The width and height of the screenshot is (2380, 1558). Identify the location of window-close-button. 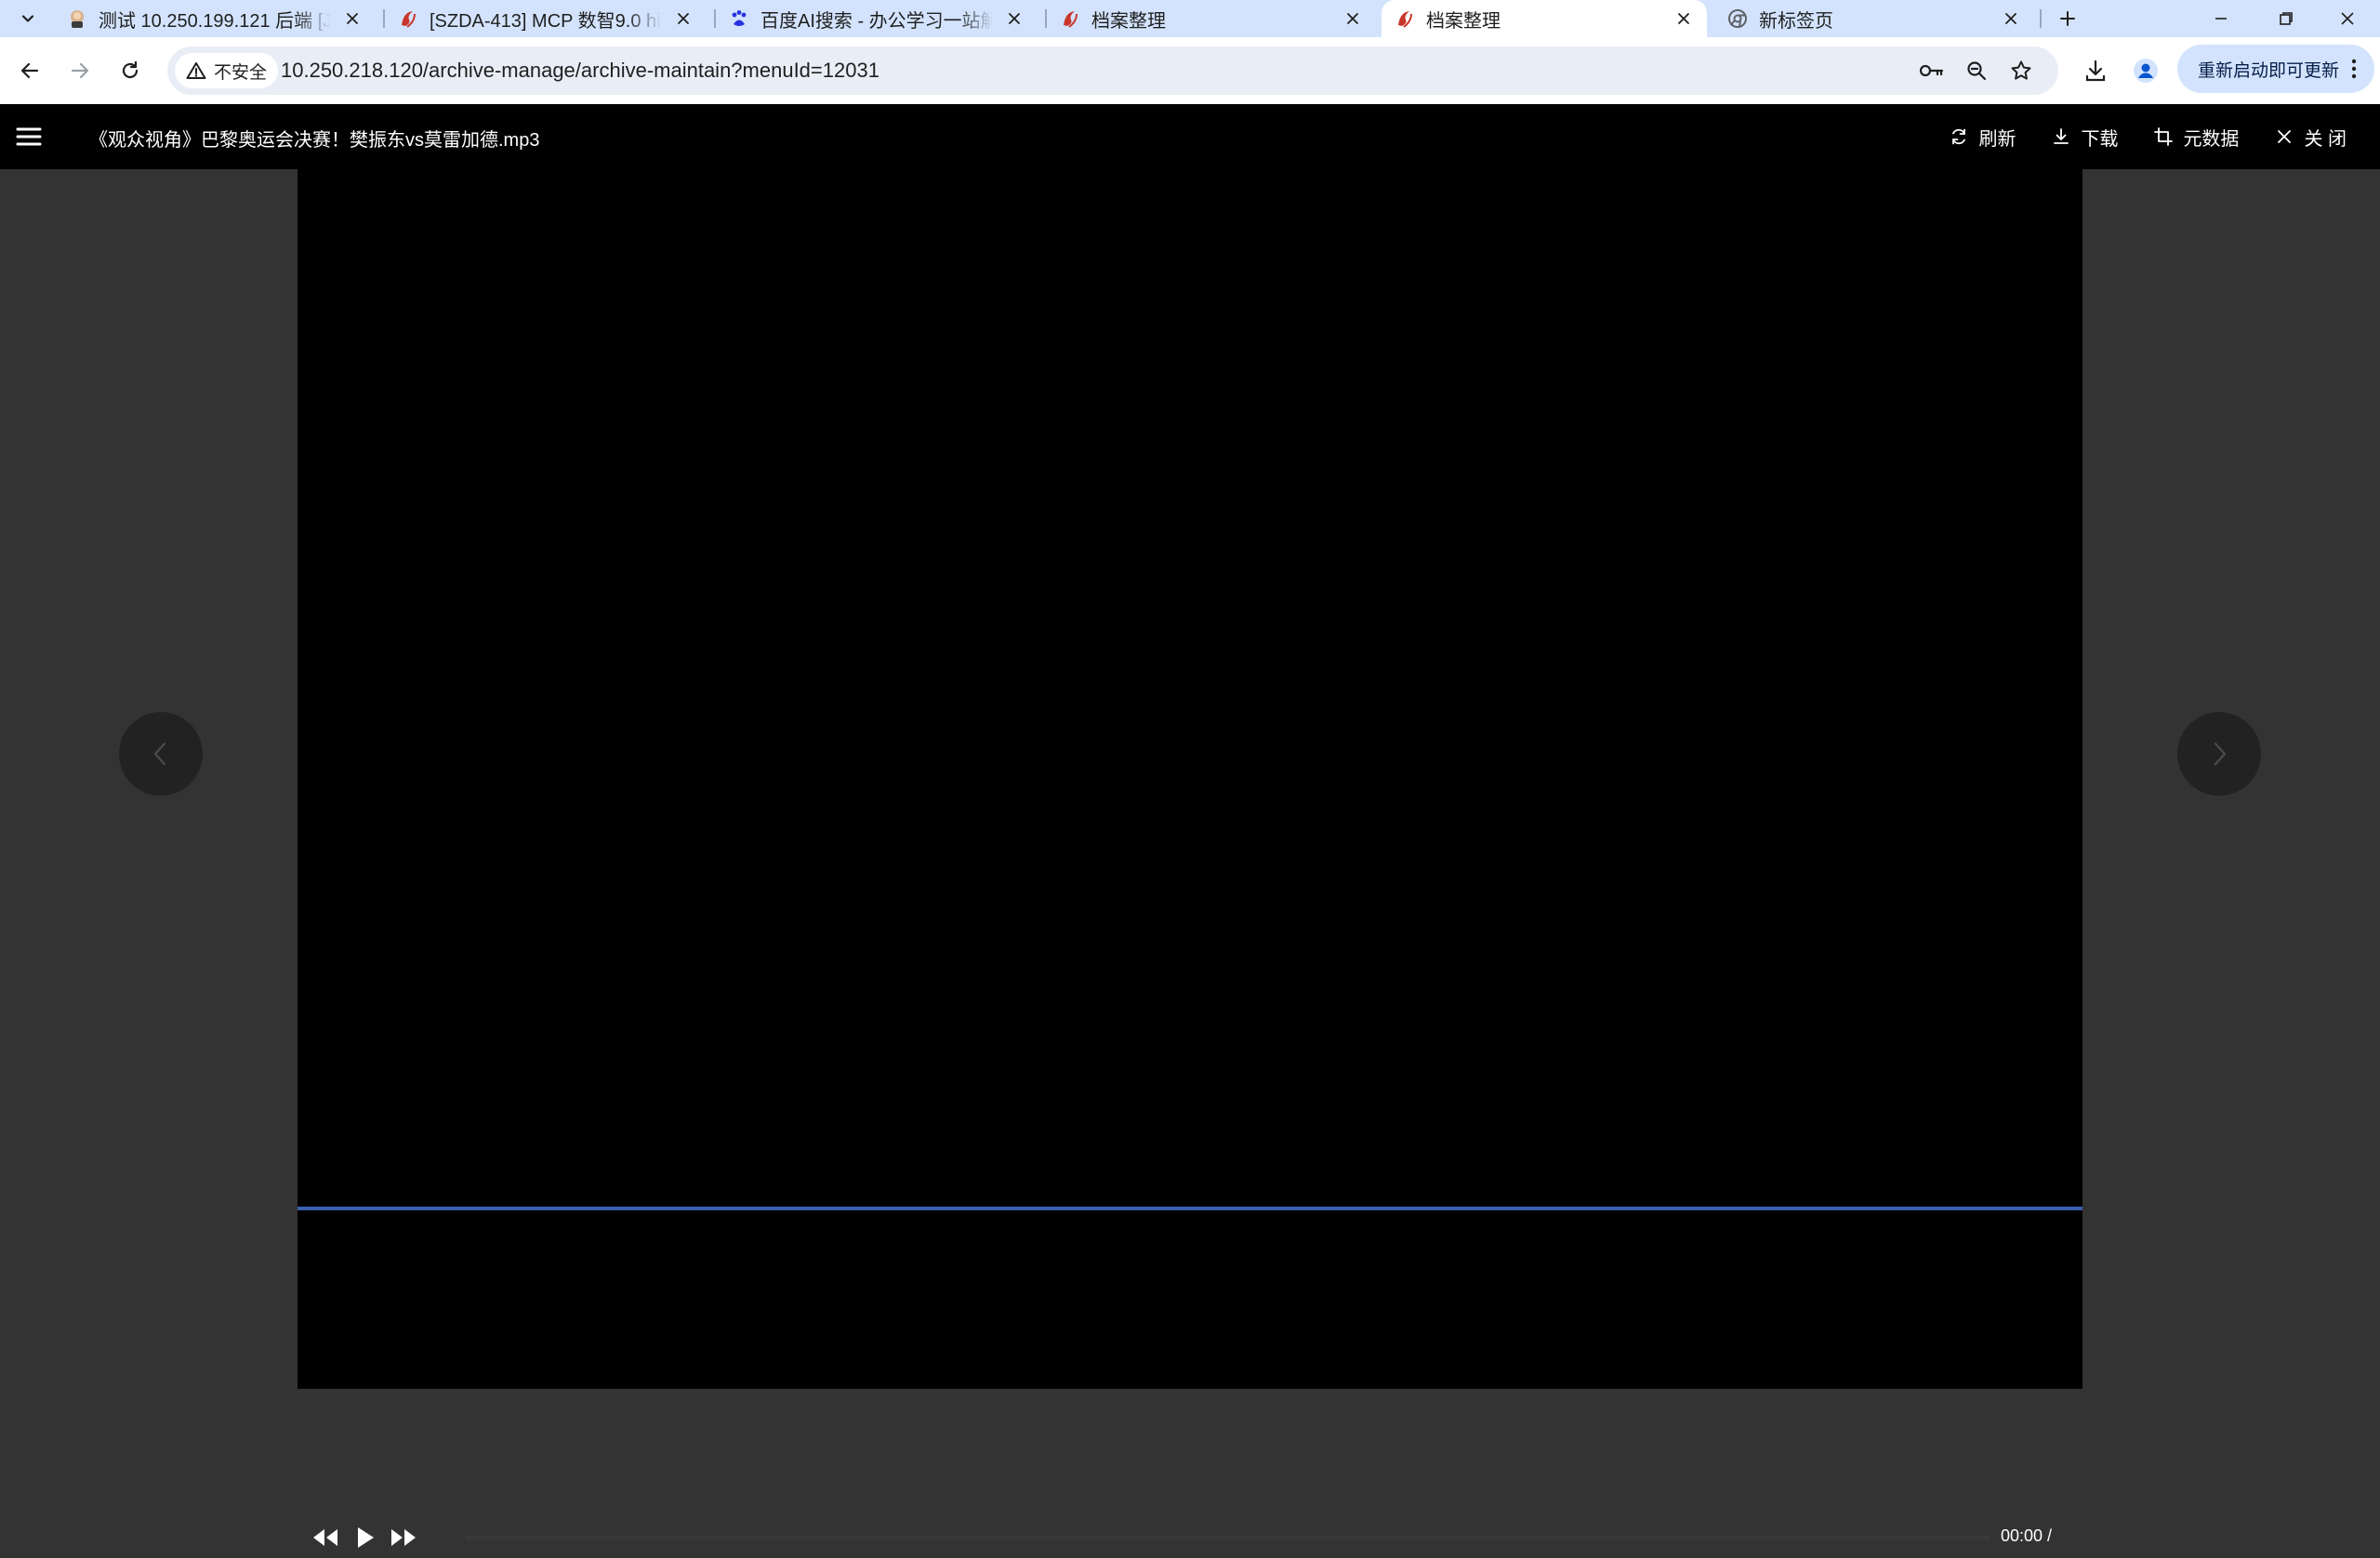
(2347, 18).